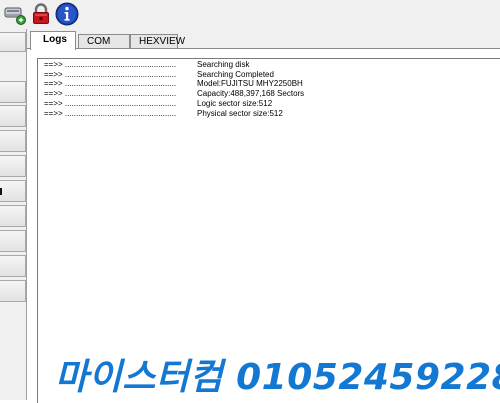  What do you see at coordinates (250, 14) in the screenshot?
I see `toolbar` at bounding box center [250, 14].